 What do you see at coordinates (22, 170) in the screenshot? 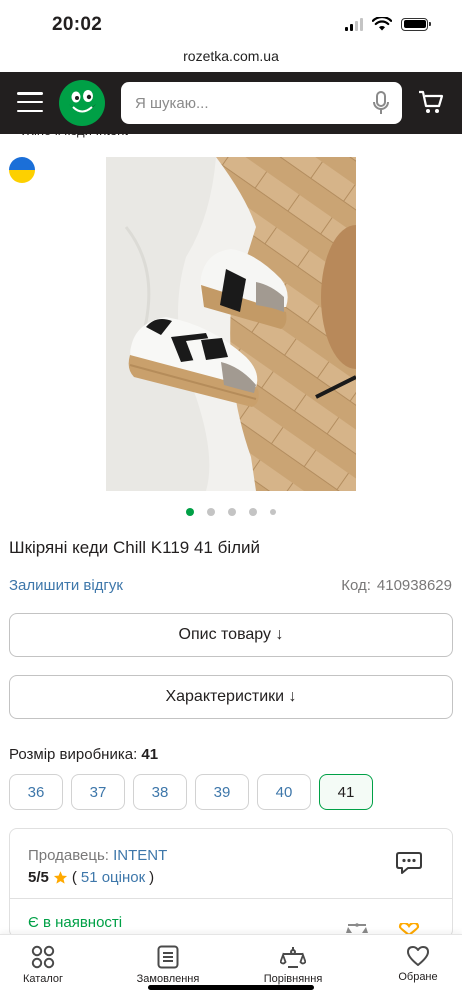
I see `ukraine-flag-icon` at bounding box center [22, 170].